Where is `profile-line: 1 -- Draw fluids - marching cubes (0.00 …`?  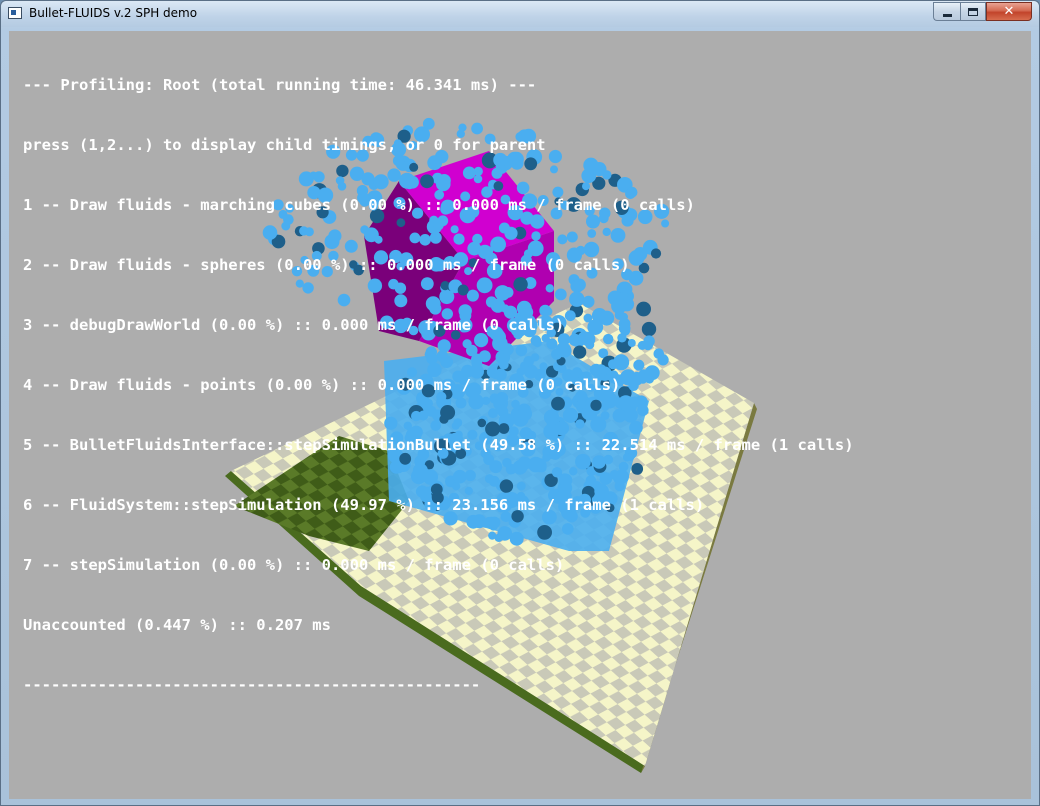
profile-line: 1 -- Draw fluids - marching cubes (0.00 … is located at coordinates (359, 205).